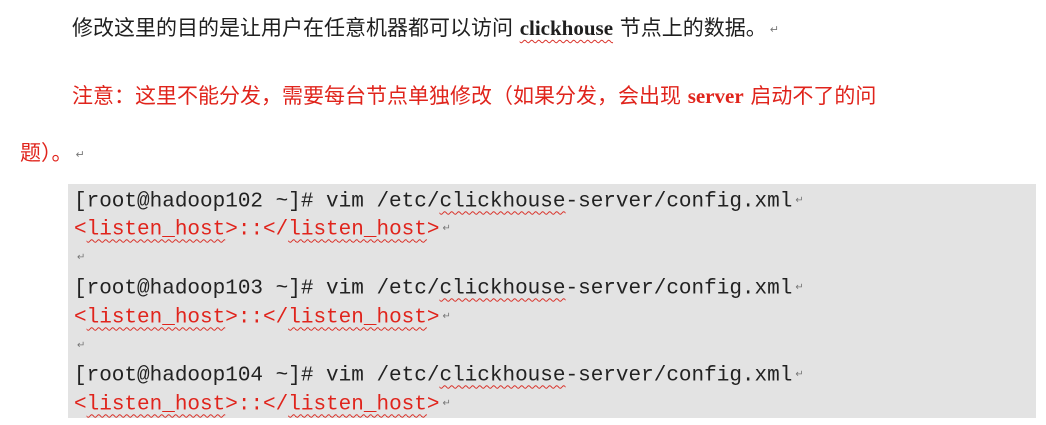 Image resolution: width=1046 pixels, height=425 pixels. What do you see at coordinates (566, 28) in the screenshot?
I see `clickhouse-keyword: clickhouse` at bounding box center [566, 28].